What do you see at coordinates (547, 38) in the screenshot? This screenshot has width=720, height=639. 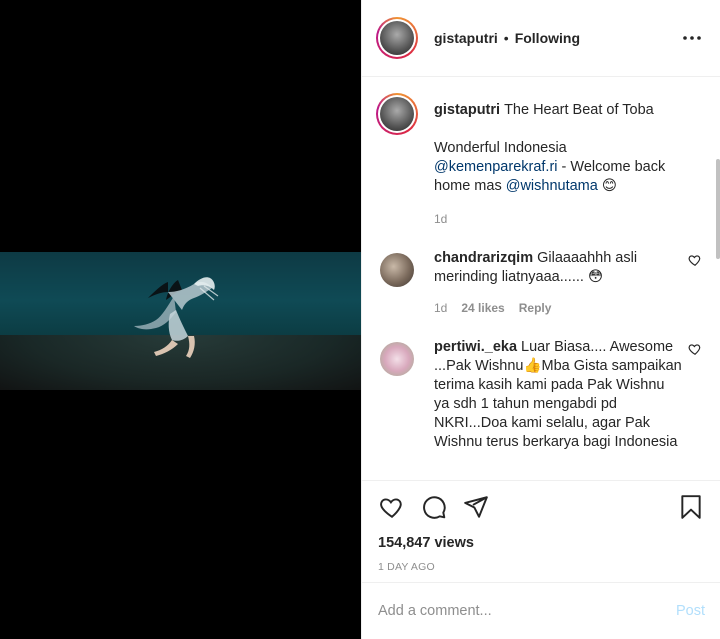 I see `following-button: Following` at bounding box center [547, 38].